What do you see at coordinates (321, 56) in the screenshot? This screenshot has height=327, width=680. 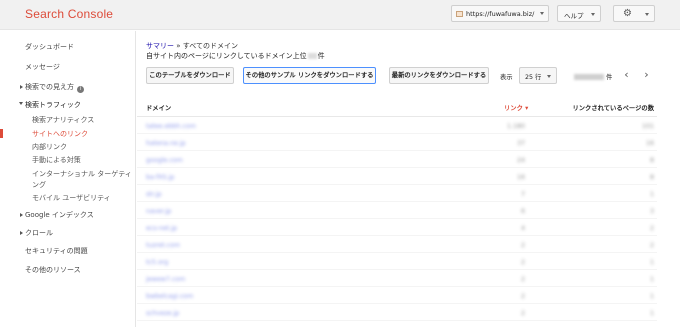 I see `subtitle-suffix: 件` at bounding box center [321, 56].